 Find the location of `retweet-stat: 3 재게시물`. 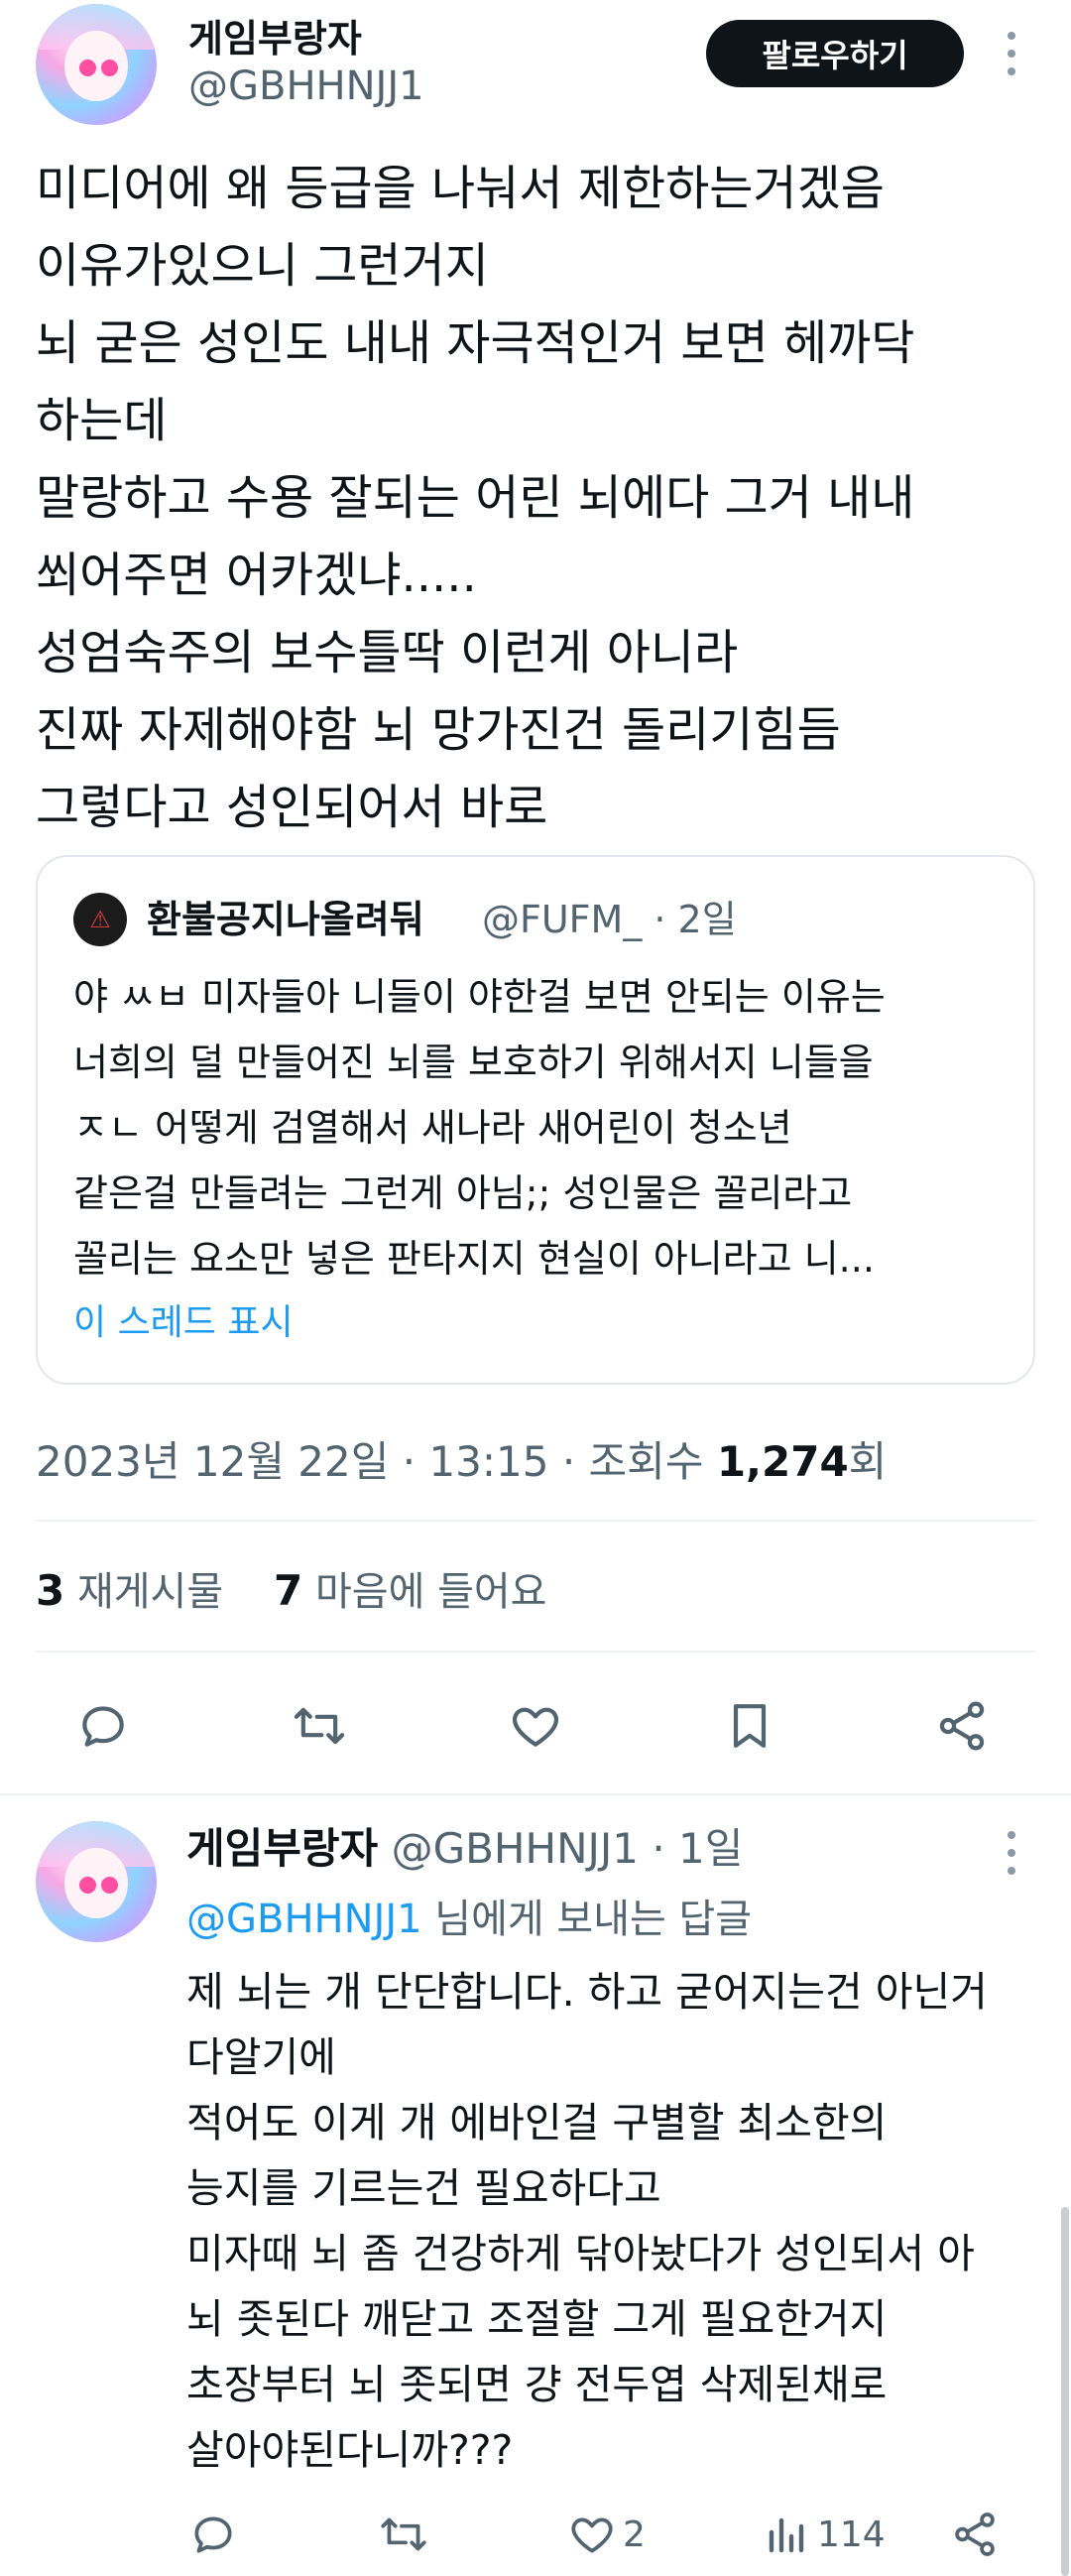

retweet-stat: 3 재게시물 is located at coordinates (130, 1590).